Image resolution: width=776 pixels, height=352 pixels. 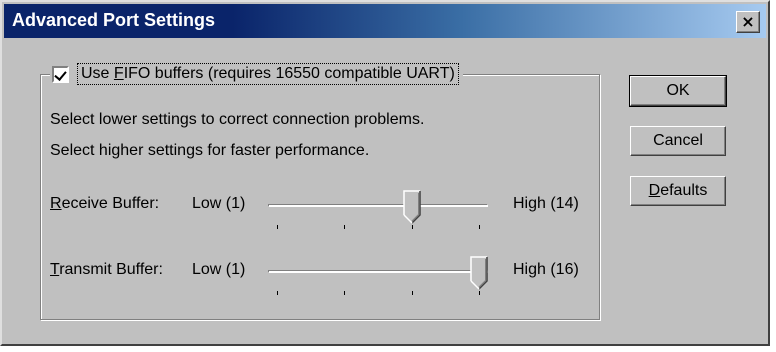 What do you see at coordinates (56, 203) in the screenshot?
I see `receive-buffer-hotkey: R` at bounding box center [56, 203].